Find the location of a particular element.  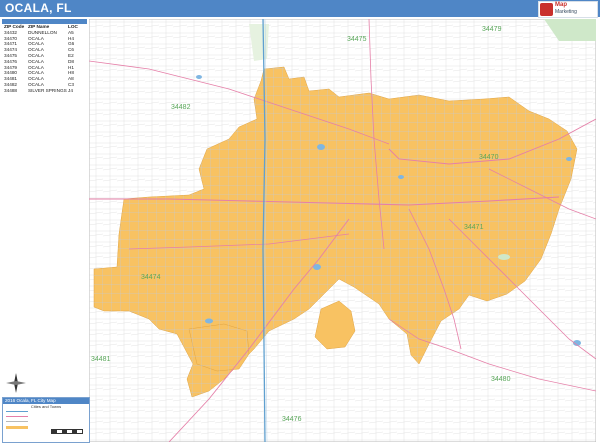

zip-label: 34479 is located at coordinates (492, 29).